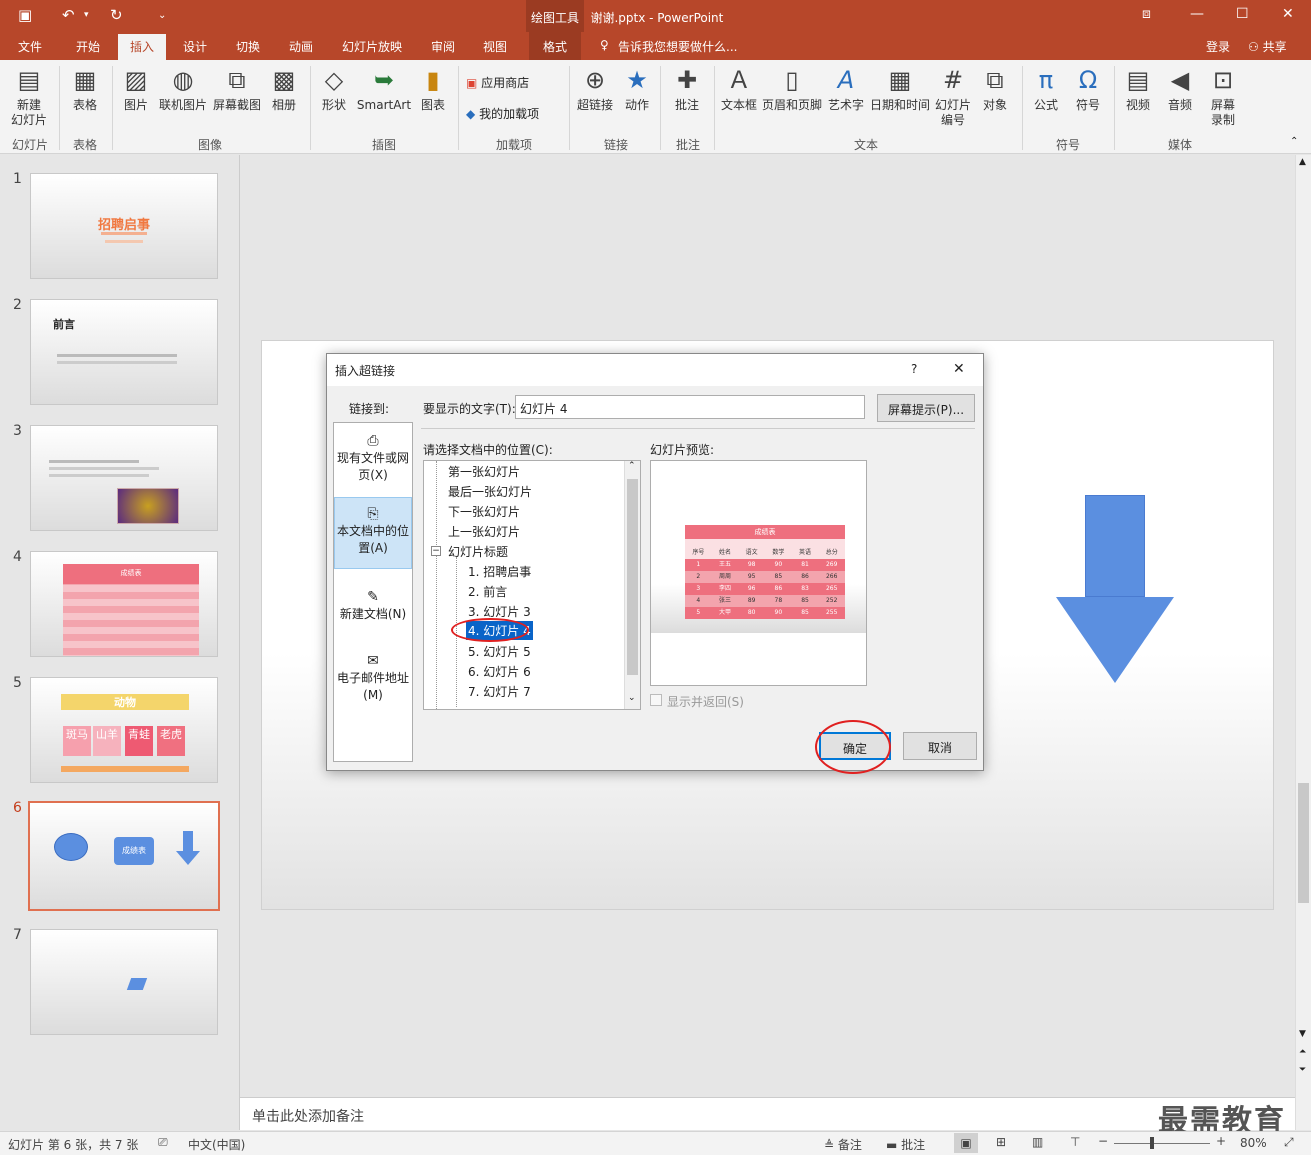 The width and height of the screenshot is (1311, 1155). What do you see at coordinates (1302, 1070) in the screenshot?
I see `next-slide-icon: ⏷` at bounding box center [1302, 1070].